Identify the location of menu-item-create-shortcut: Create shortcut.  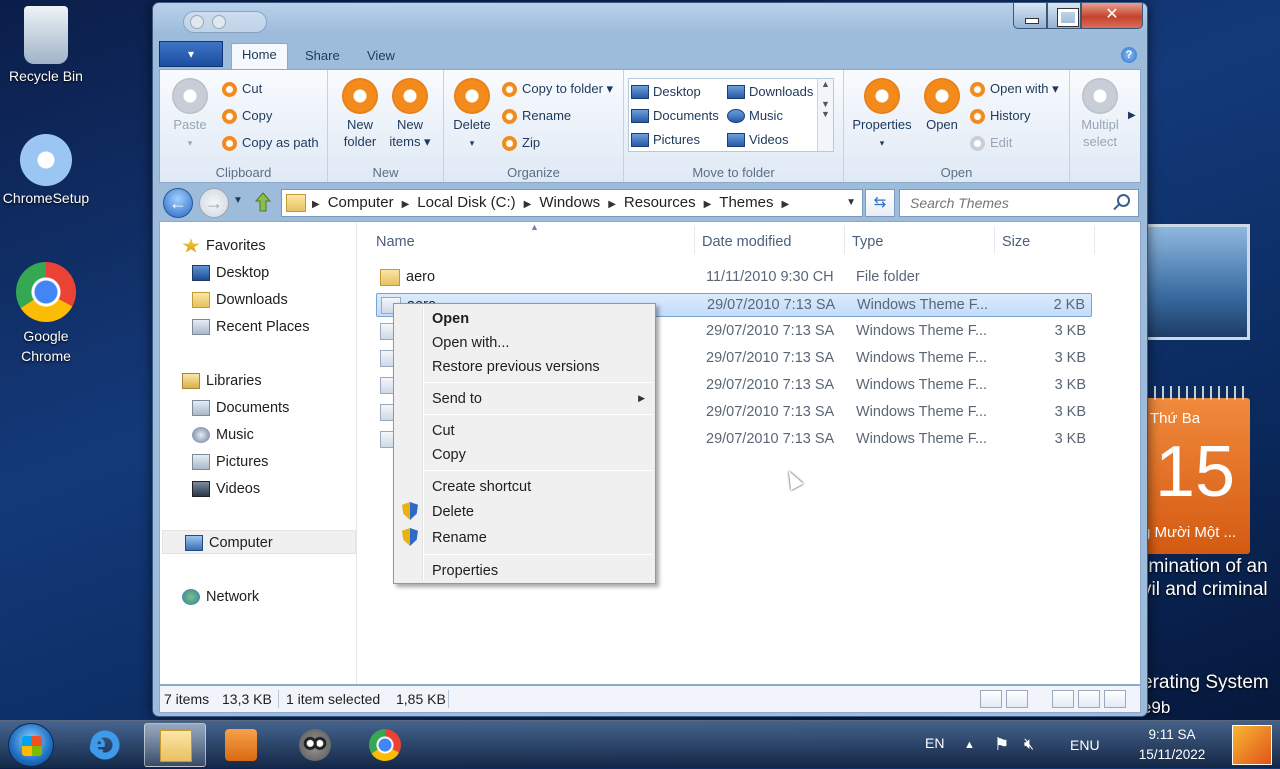
(481, 487).